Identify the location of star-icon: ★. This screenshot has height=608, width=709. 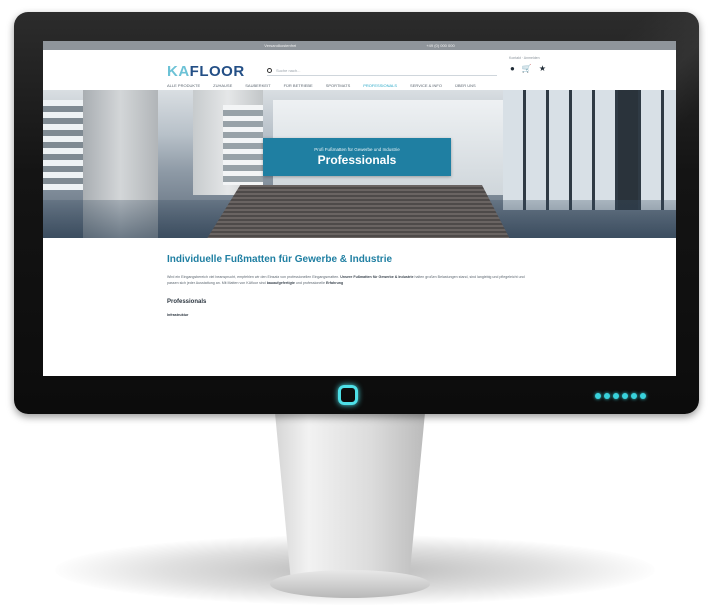
(542, 68).